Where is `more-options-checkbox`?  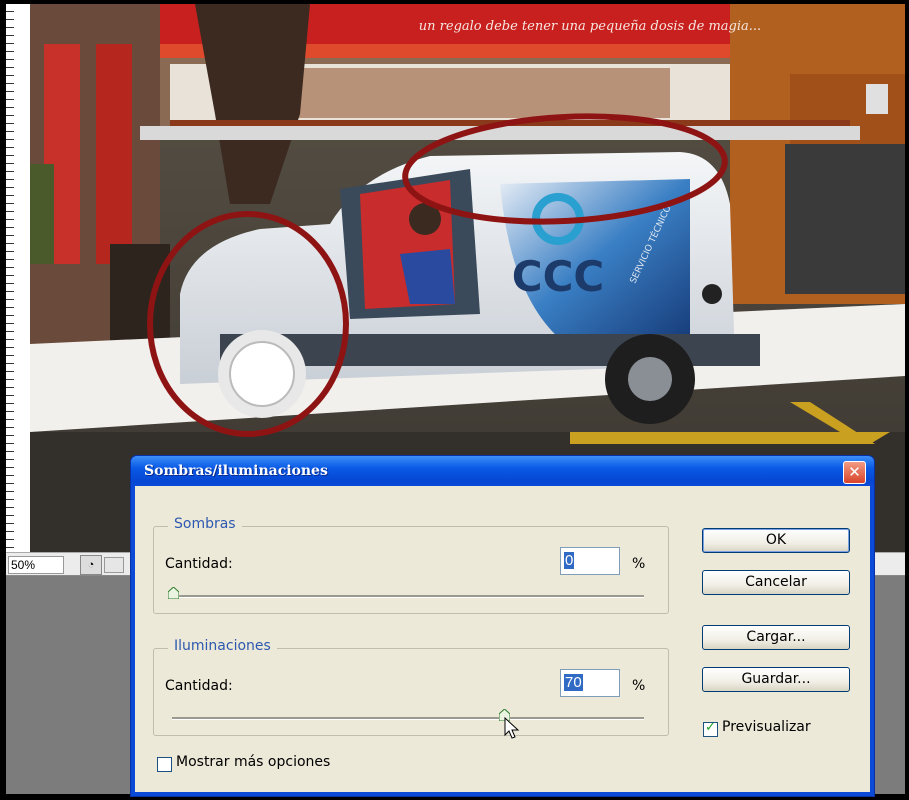
more-options-checkbox is located at coordinates (164, 764).